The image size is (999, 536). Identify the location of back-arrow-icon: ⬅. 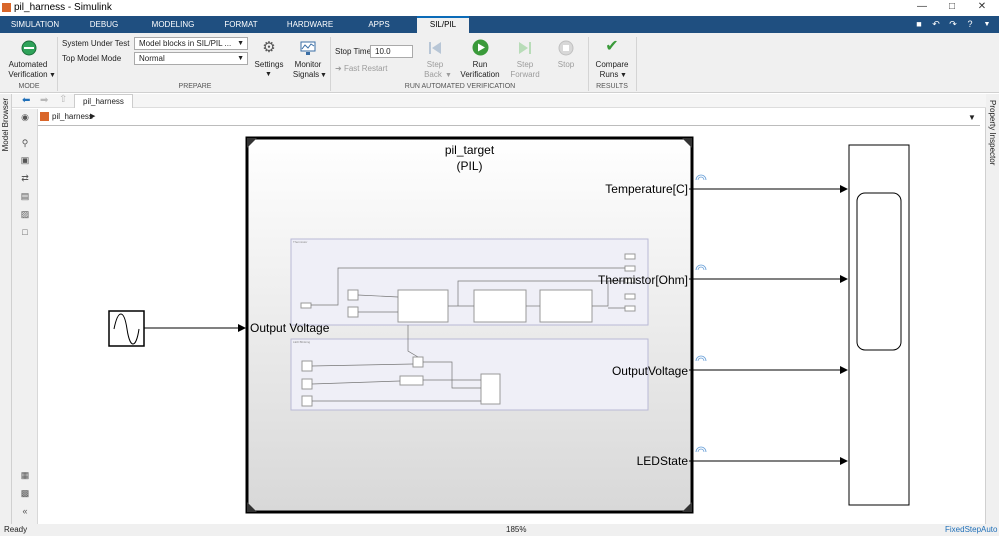
(26, 100).